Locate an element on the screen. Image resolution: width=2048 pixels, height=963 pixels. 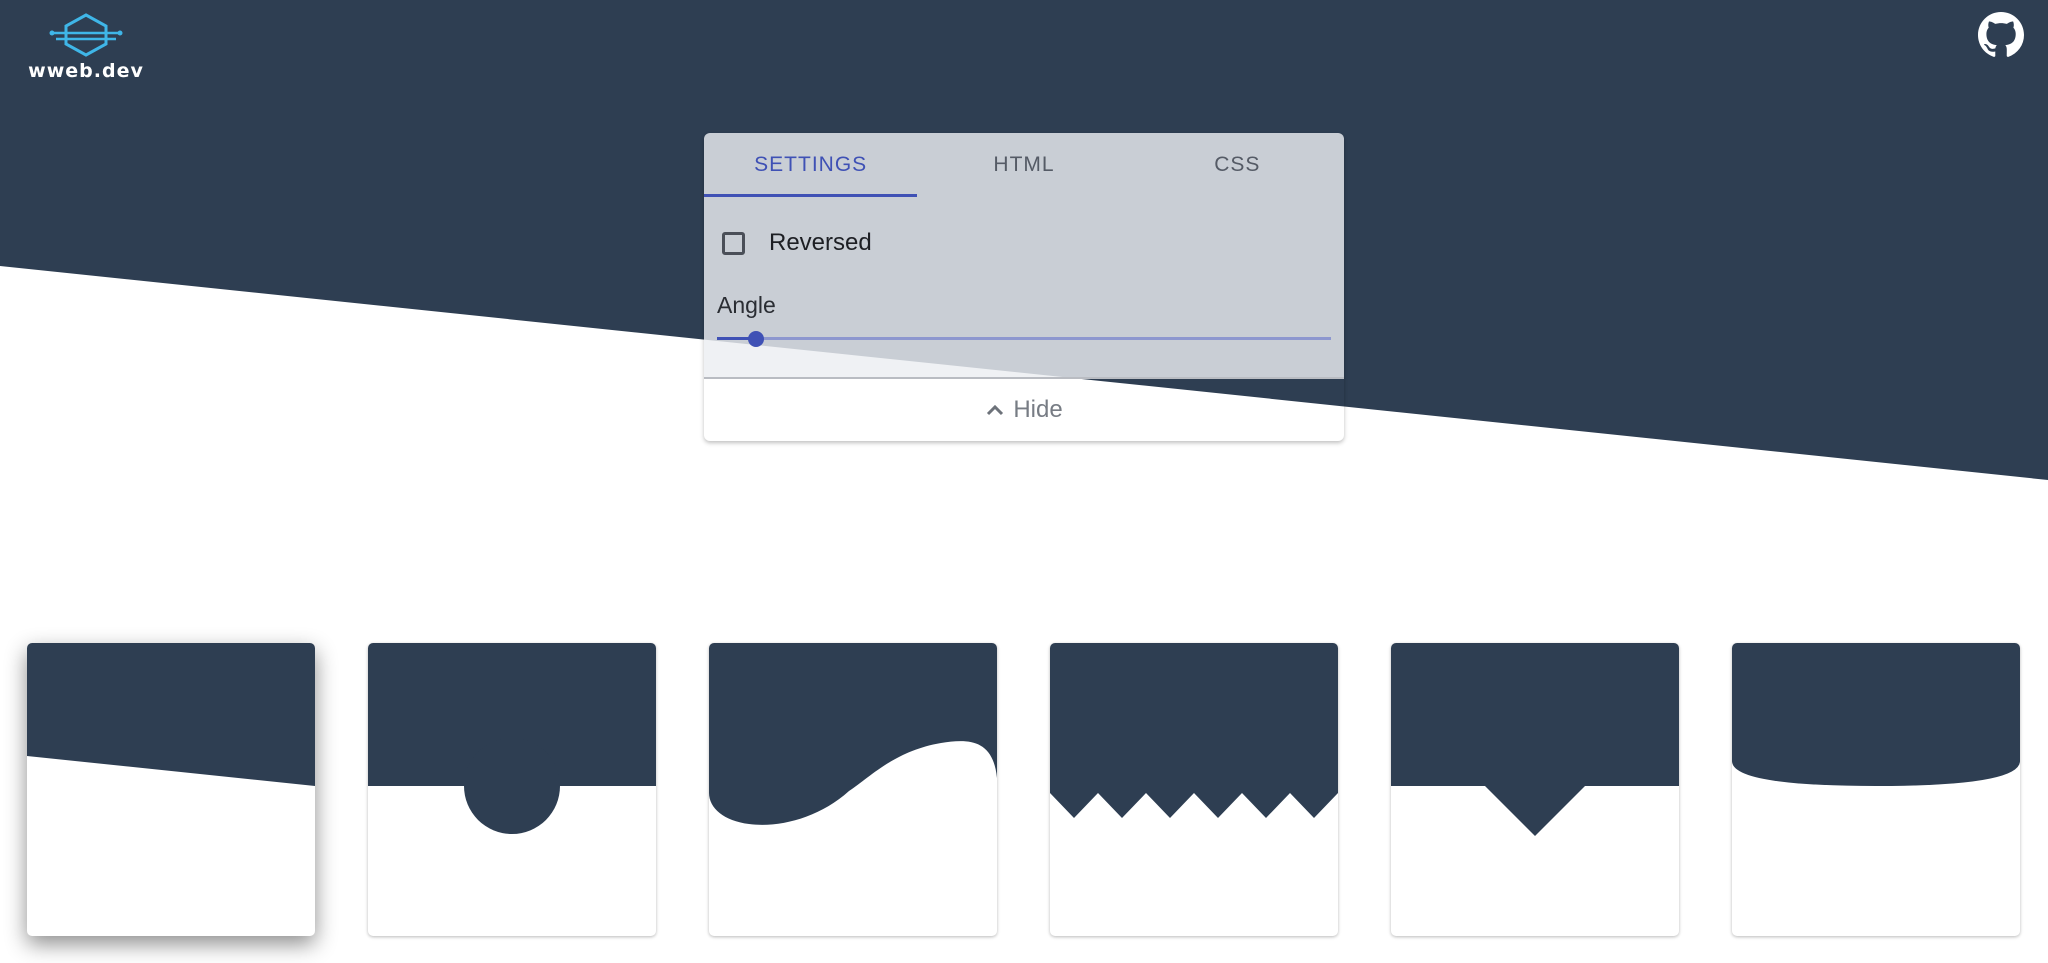
wave-divider-card is located at coordinates (853, 789).